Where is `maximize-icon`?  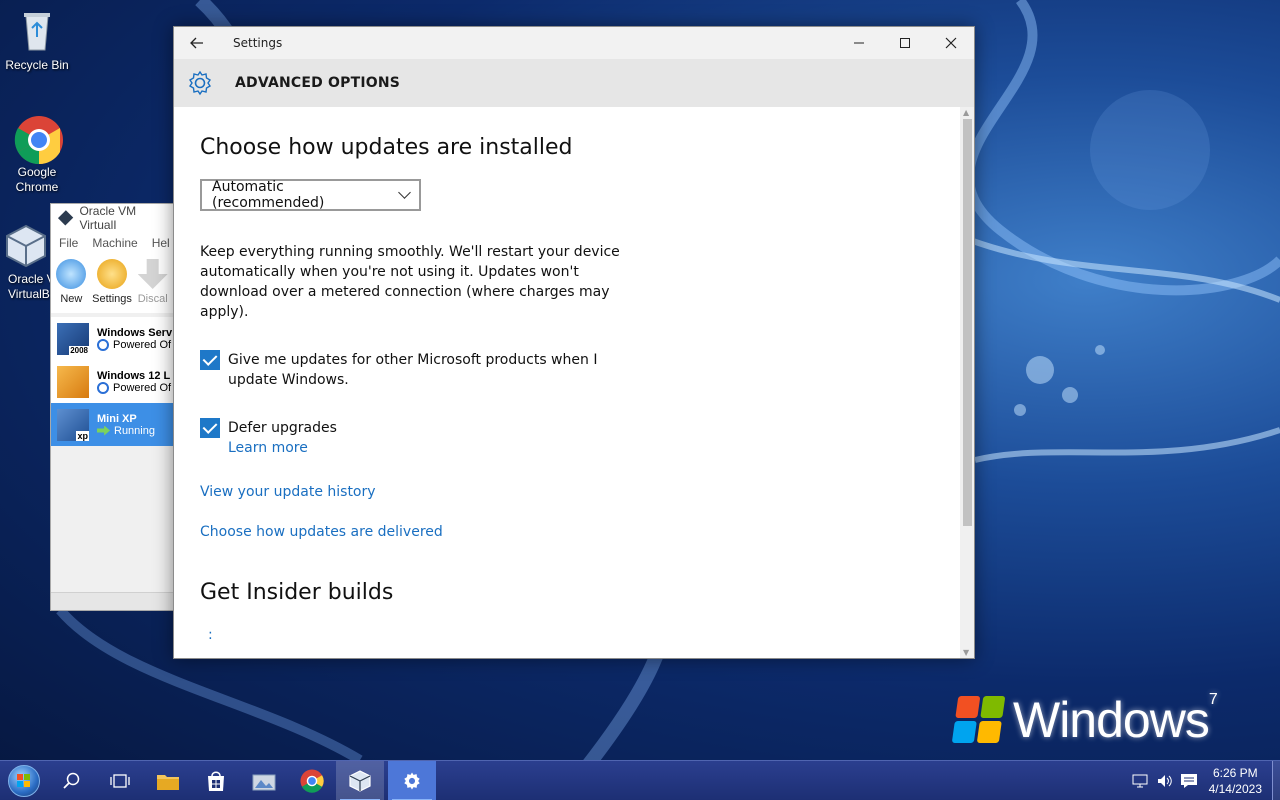 maximize-icon is located at coordinates (905, 43).